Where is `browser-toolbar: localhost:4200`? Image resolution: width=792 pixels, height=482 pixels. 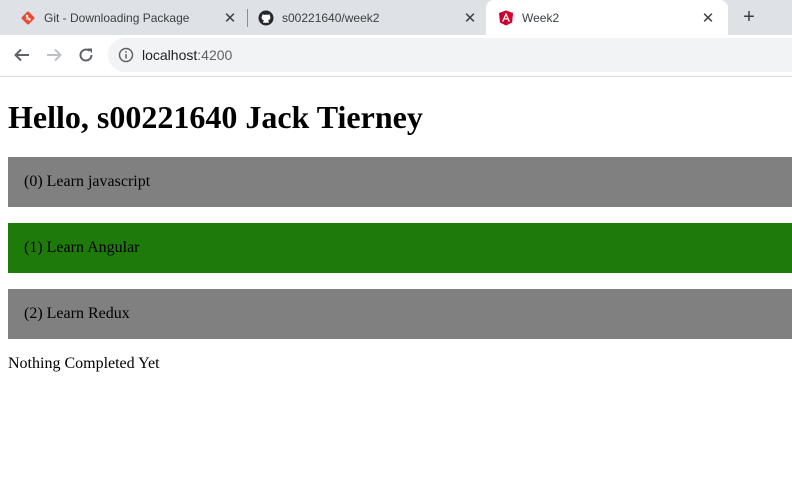
browser-toolbar: localhost:4200 is located at coordinates (396, 56).